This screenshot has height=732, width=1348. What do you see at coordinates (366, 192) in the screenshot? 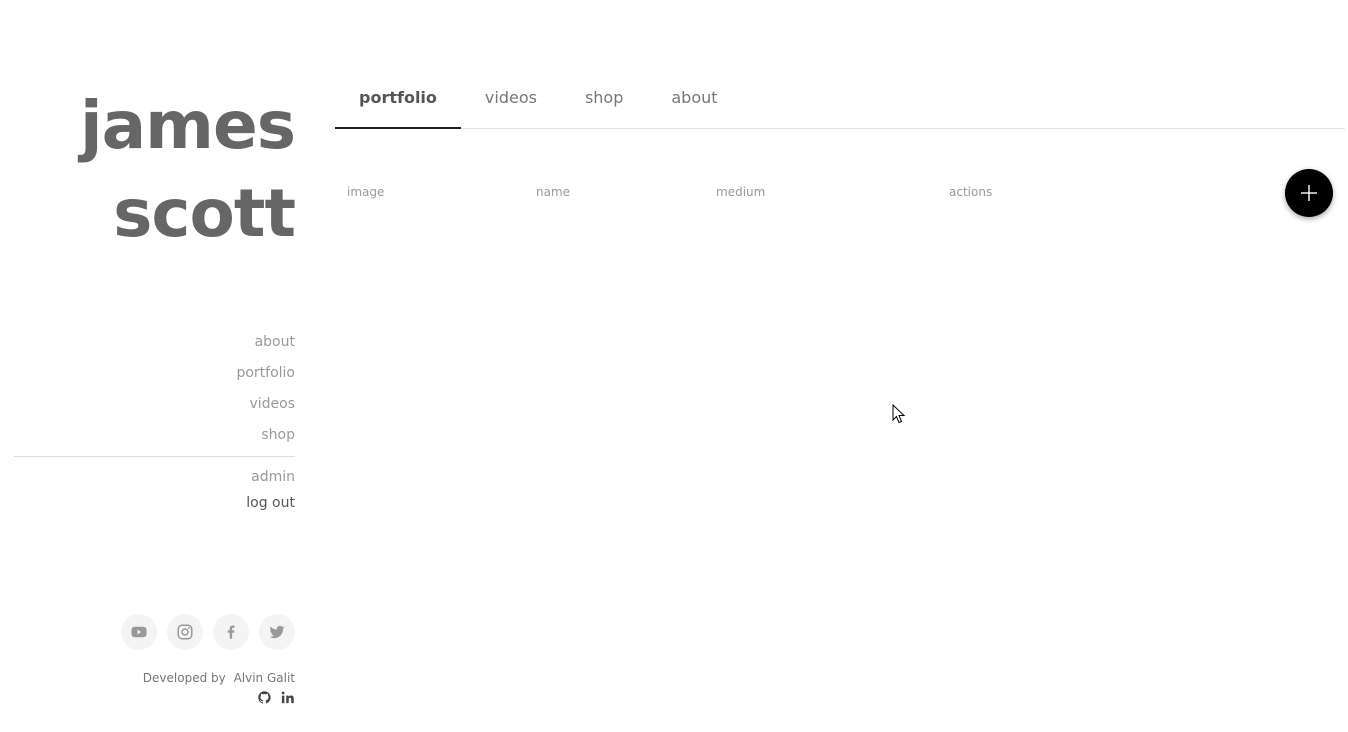
I see `column-header-image: image` at bounding box center [366, 192].